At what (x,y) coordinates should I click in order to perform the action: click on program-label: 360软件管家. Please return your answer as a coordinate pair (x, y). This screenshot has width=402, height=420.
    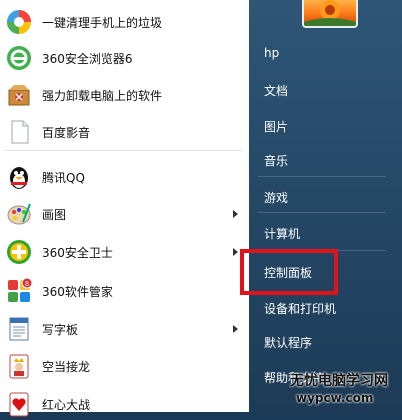
    Looking at the image, I should click on (77, 291).